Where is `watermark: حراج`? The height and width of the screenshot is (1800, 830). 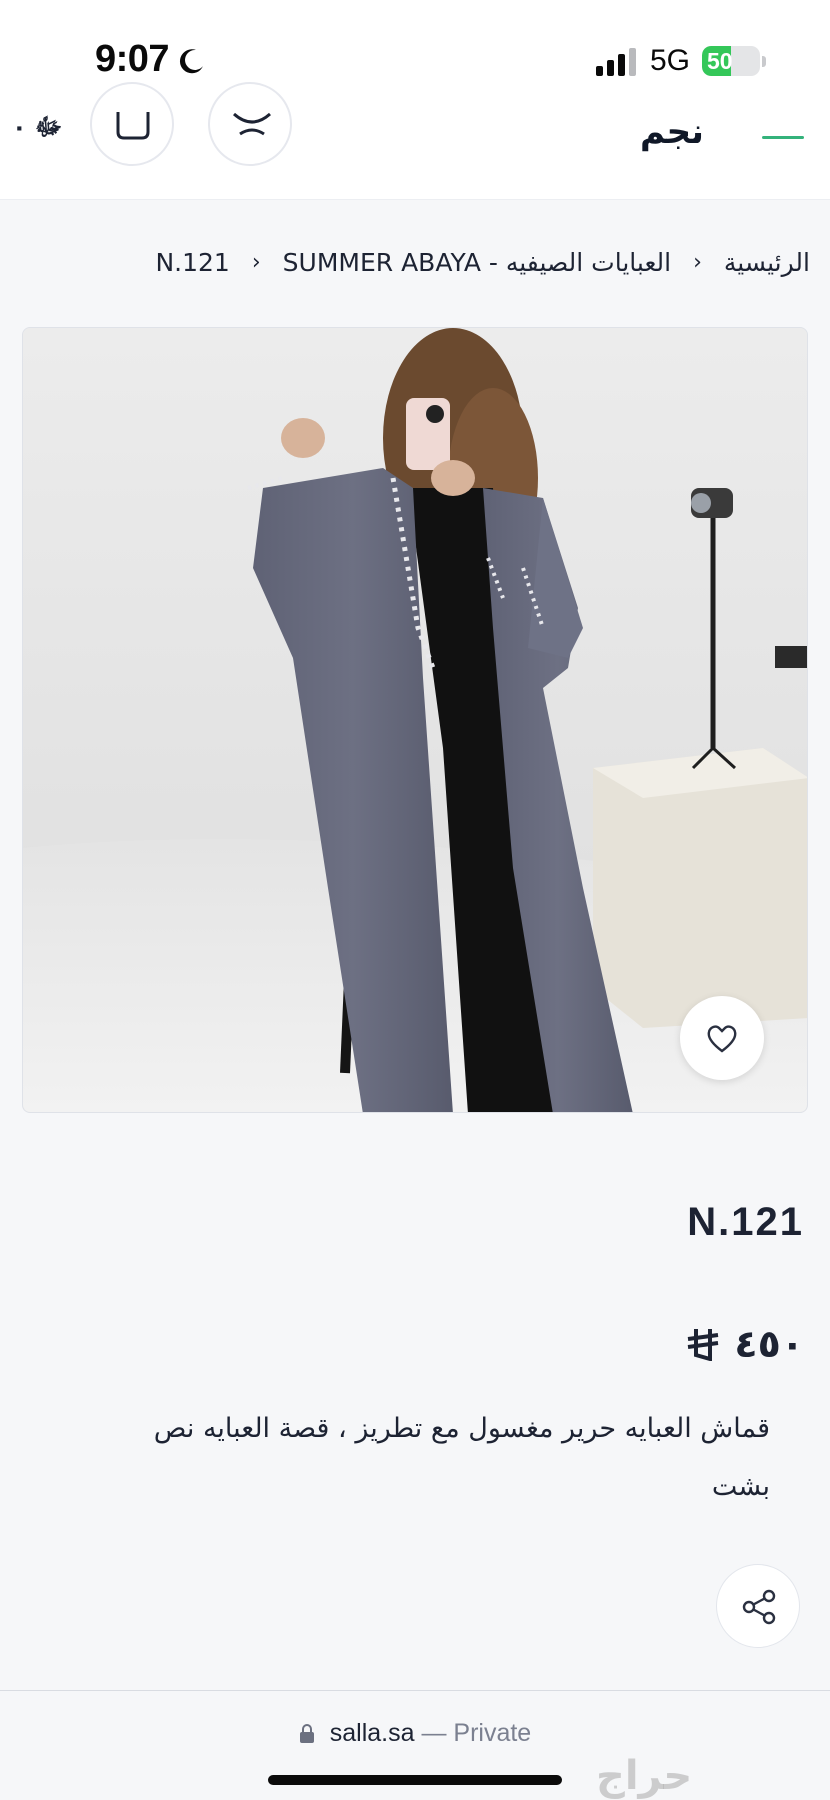 watermark: حراج is located at coordinates (644, 1776).